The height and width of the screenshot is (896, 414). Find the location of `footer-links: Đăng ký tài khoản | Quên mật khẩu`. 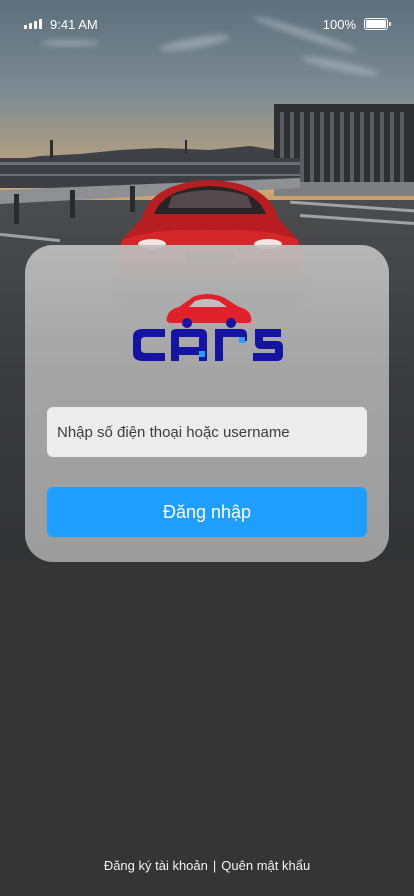

footer-links: Đăng ký tài khoản | Quên mật khẩu is located at coordinates (207, 865).